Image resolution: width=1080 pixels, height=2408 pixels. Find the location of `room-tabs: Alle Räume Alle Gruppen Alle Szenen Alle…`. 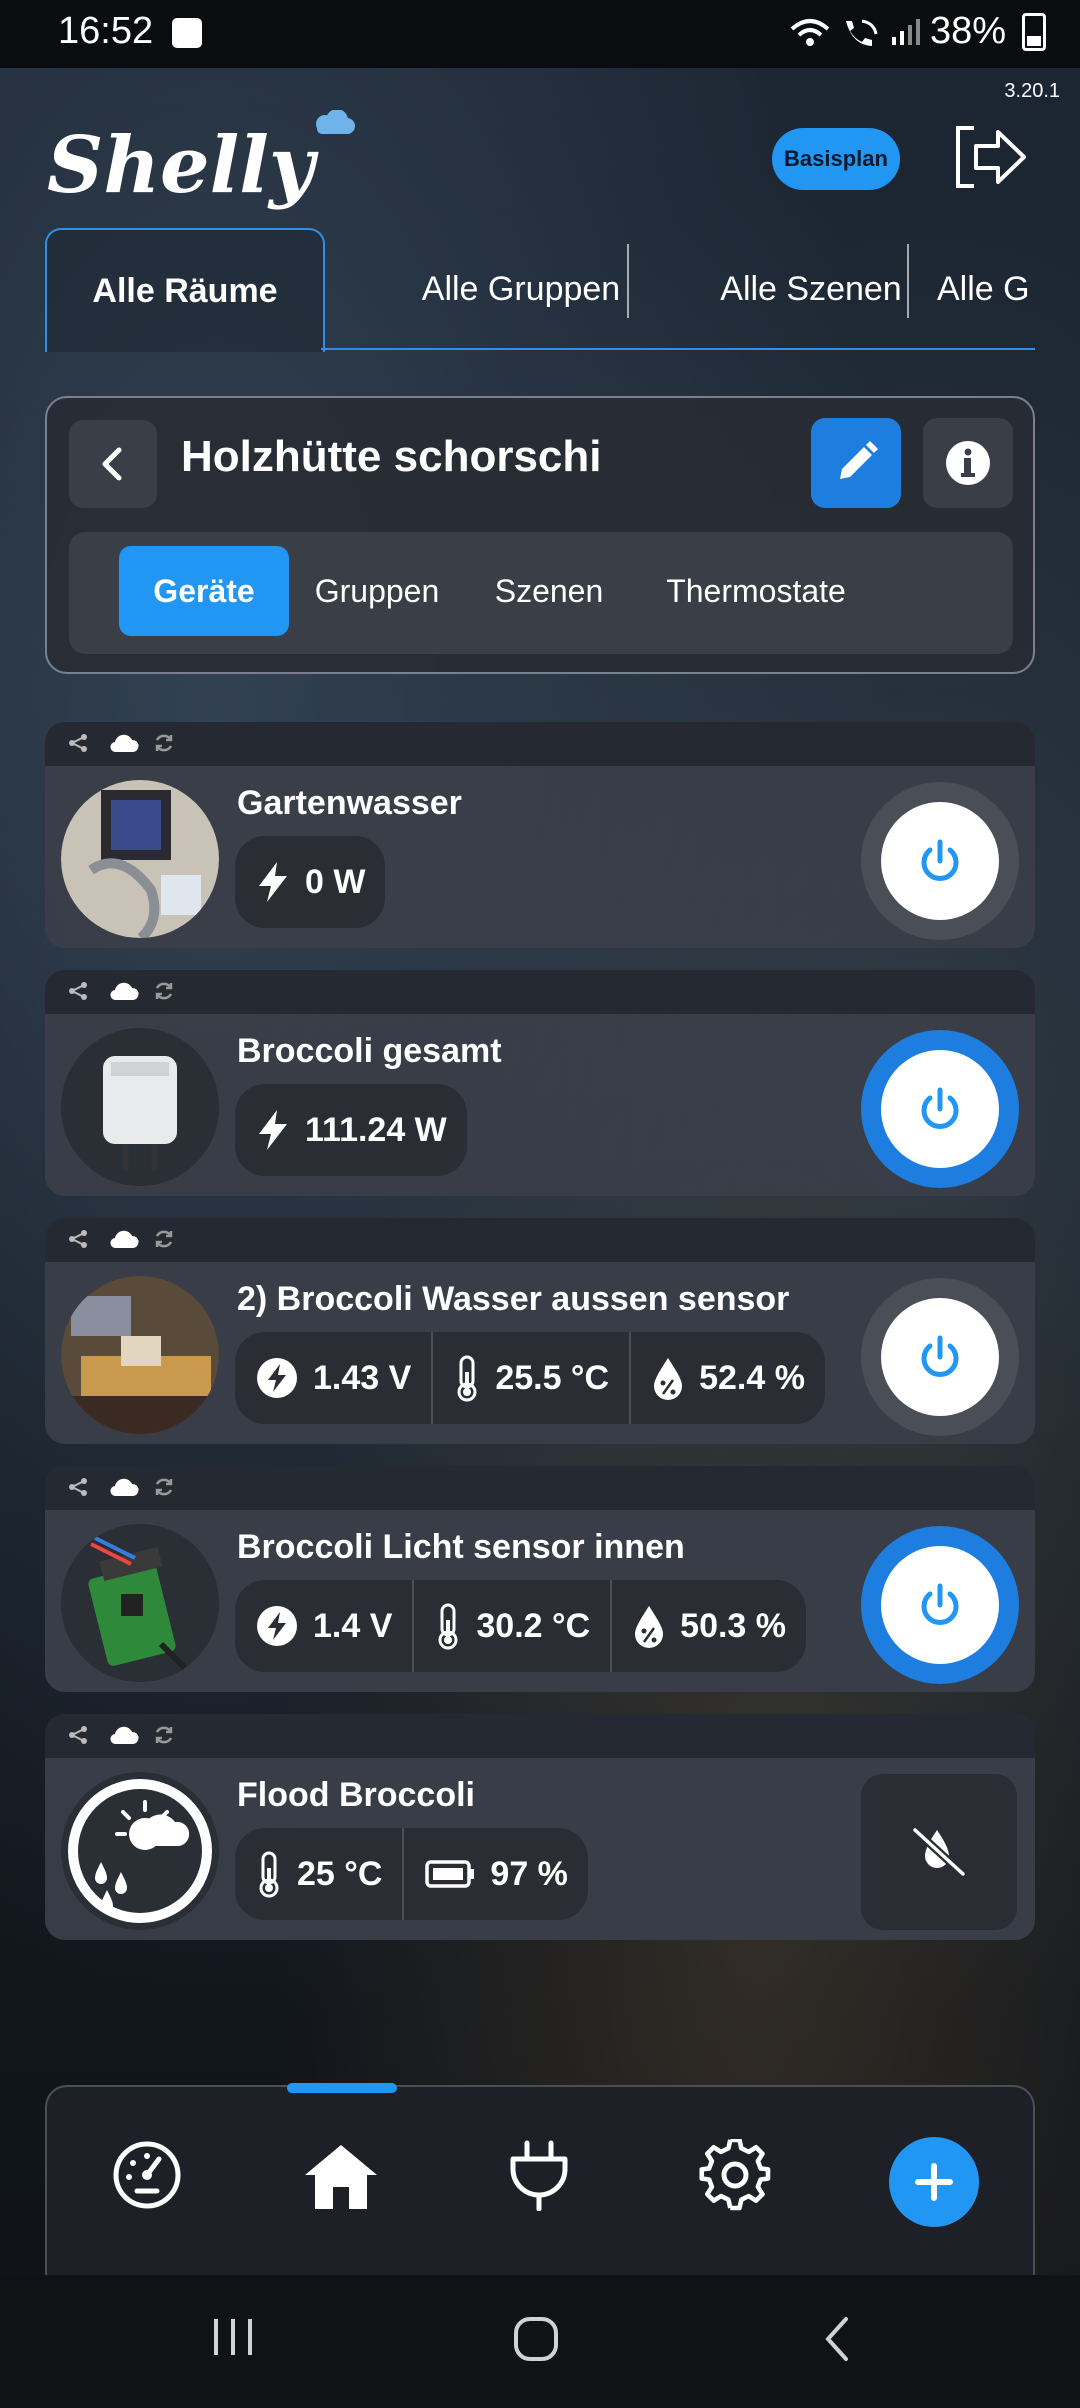

room-tabs: Alle Räume Alle Gruppen Alle Szenen Alle… is located at coordinates (540, 290).